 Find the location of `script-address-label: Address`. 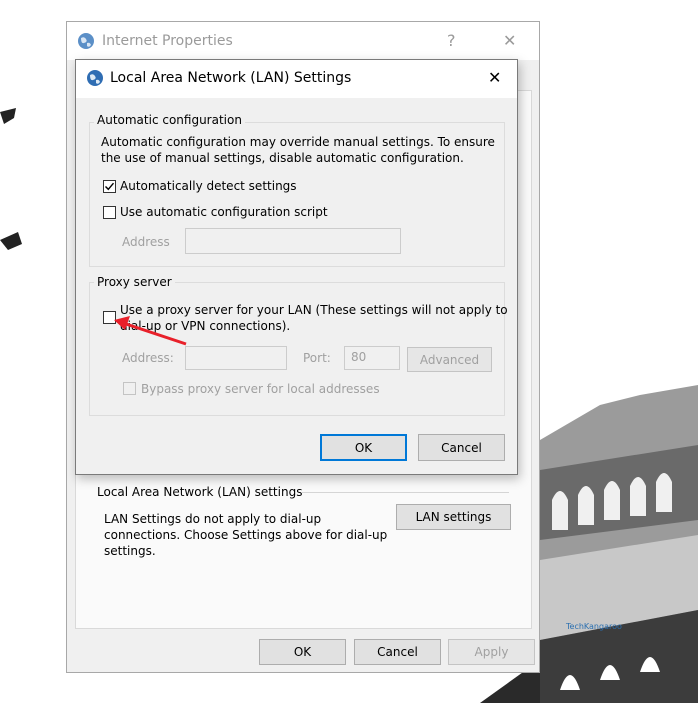

script-address-label: Address is located at coordinates (146, 242).